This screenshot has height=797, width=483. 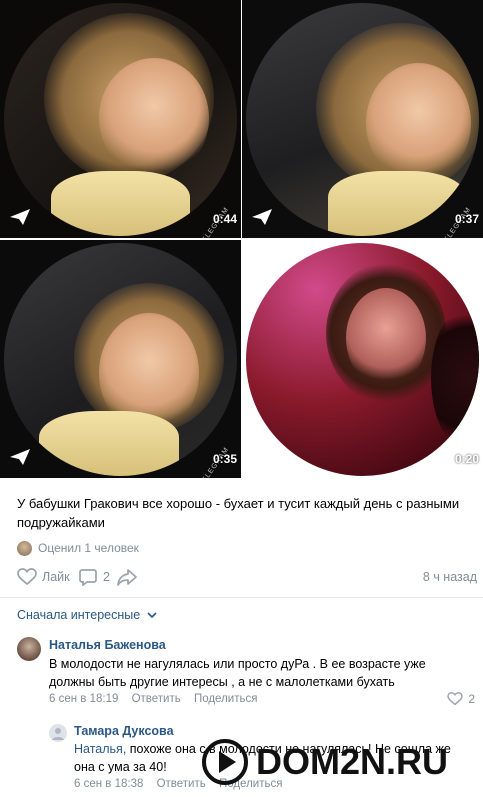 I want to click on video-tile-4: 0:20, so click(x=362, y=359).